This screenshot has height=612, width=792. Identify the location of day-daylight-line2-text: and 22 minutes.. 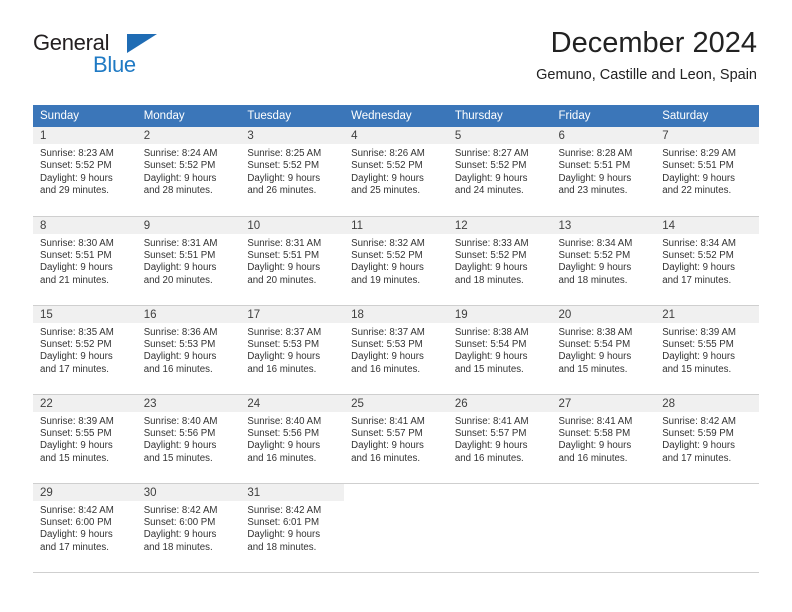
(697, 191).